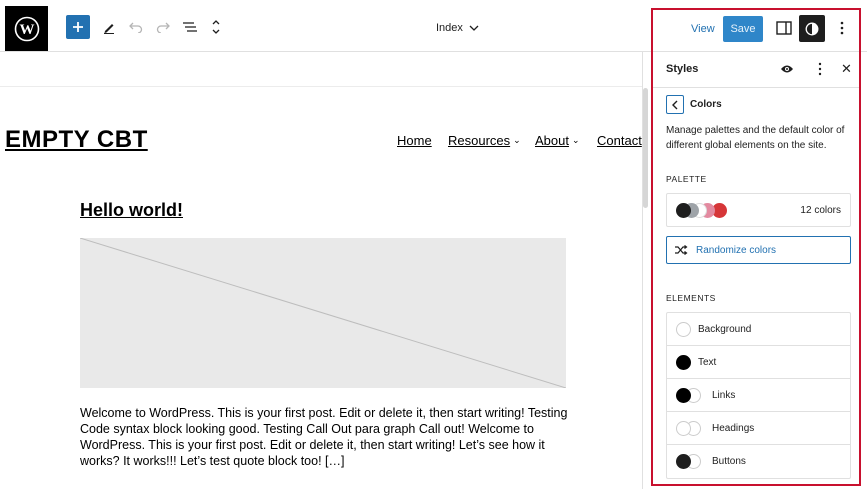 Image resolution: width=867 pixels, height=489 pixels. I want to click on elements-section-label: ELEMENTS, so click(691, 298).